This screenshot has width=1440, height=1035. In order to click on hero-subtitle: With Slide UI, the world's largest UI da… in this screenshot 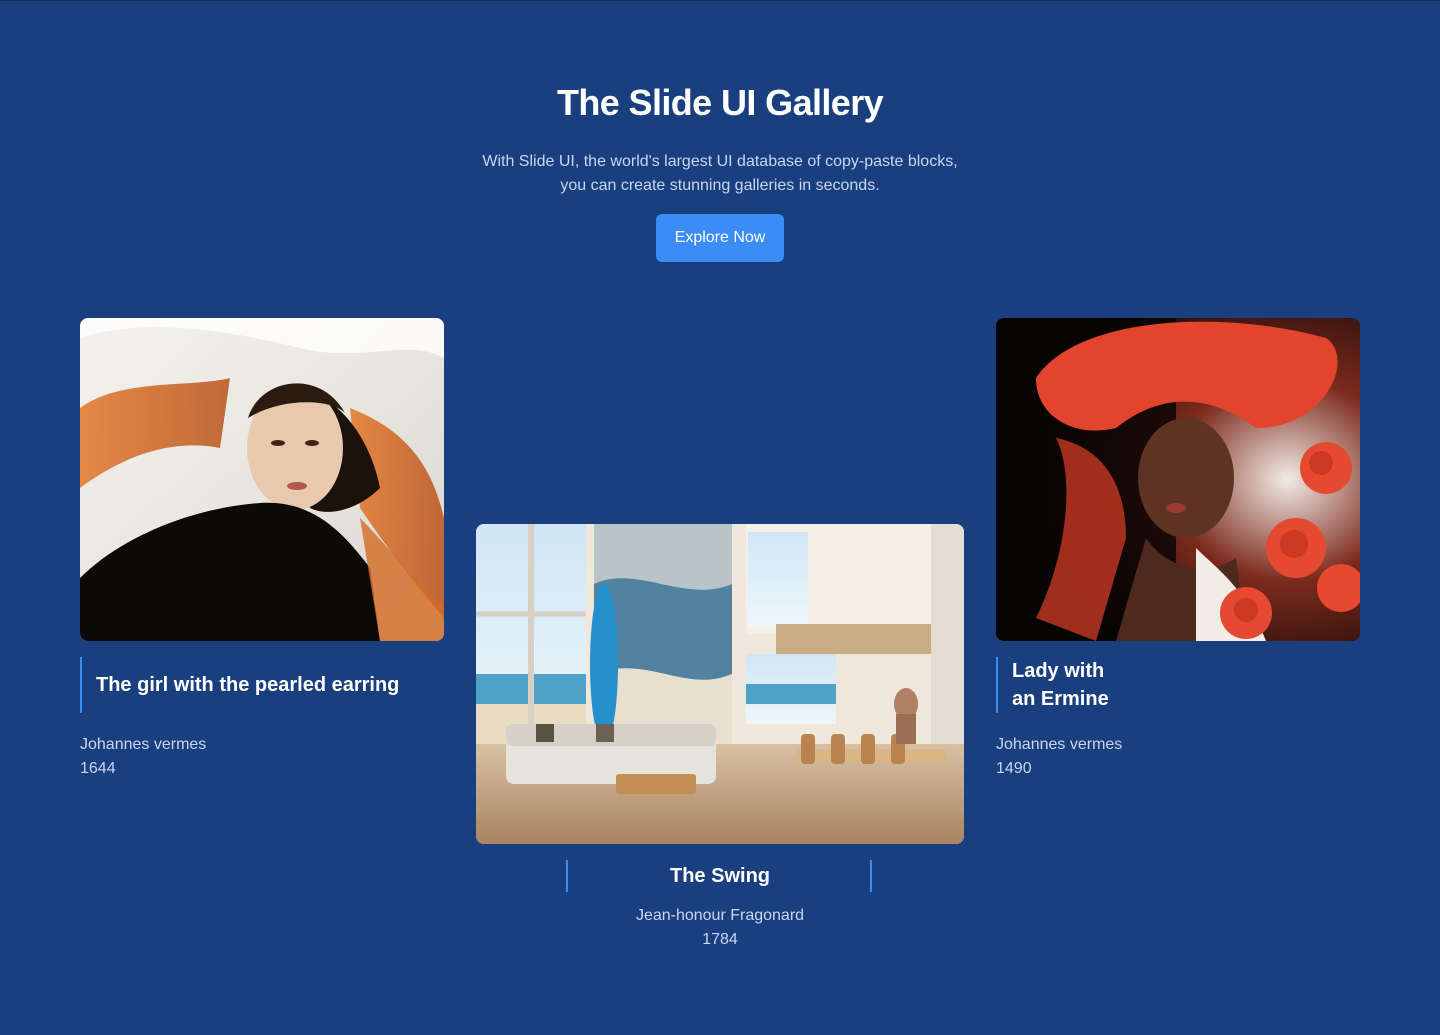, I will do `click(720, 174)`.